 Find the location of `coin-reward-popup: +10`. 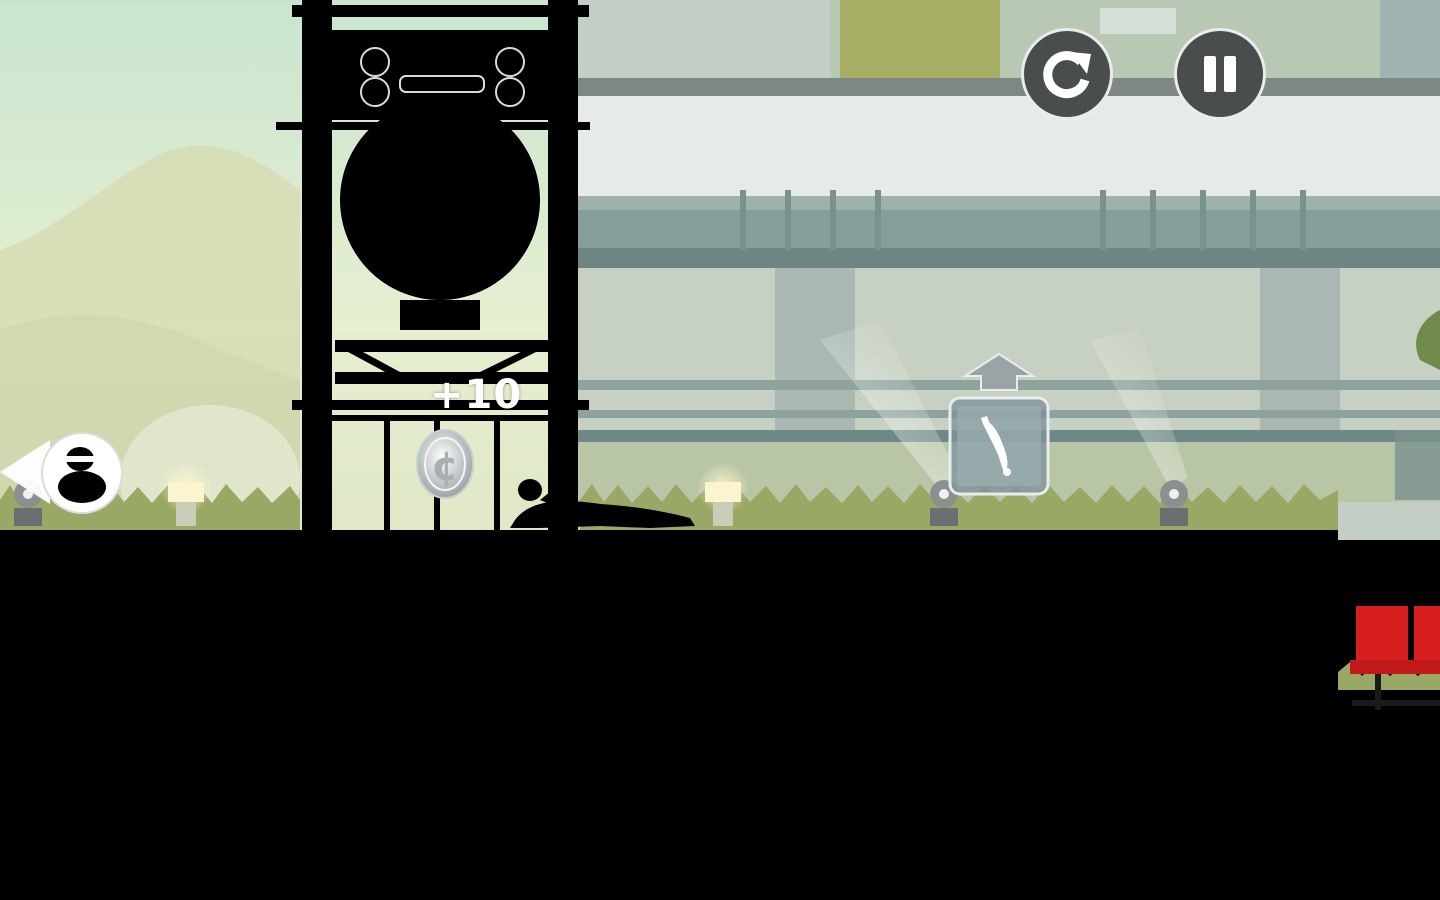

coin-reward-popup: +10 is located at coordinates (476, 395).